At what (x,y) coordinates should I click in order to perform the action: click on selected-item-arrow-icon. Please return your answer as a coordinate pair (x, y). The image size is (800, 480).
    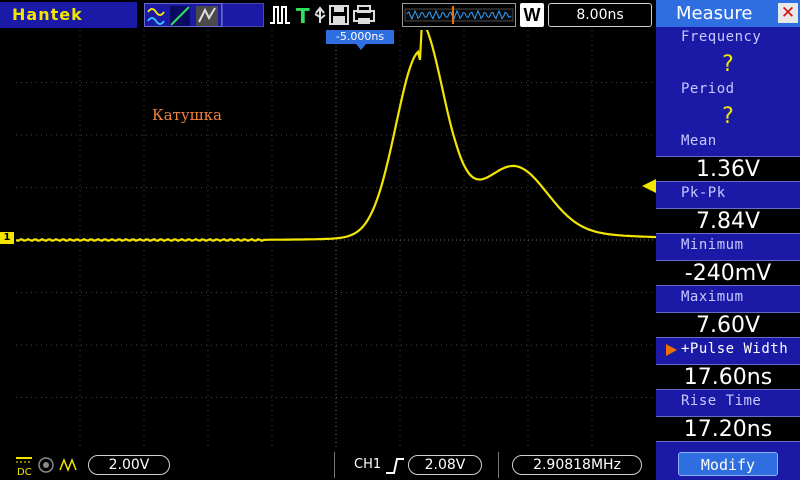
    Looking at the image, I should click on (671, 350).